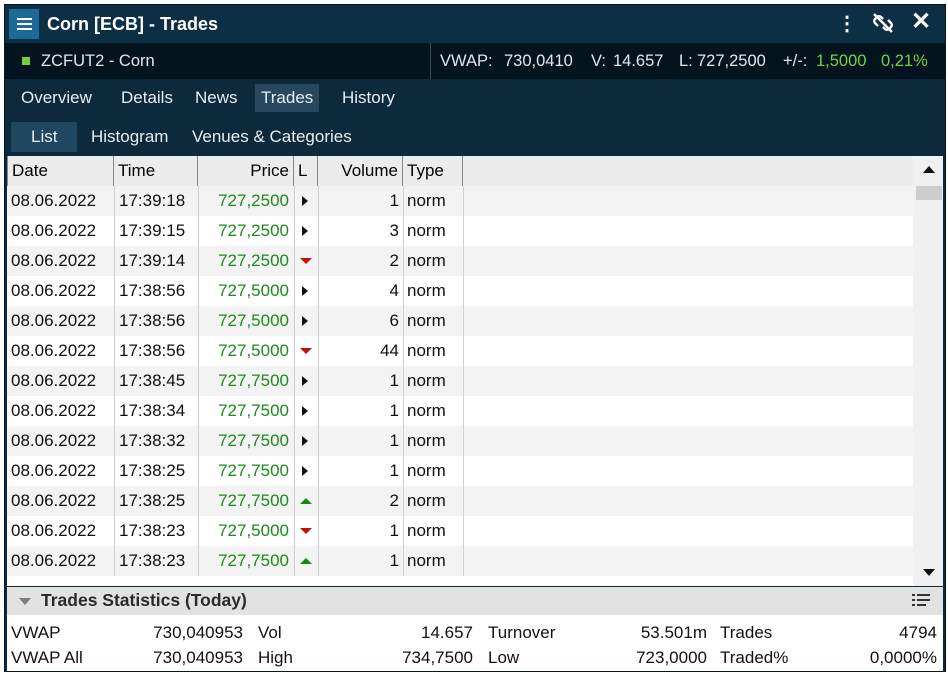  I want to click on table-row: 08.06.2022 17:38:56 727,5000 4 norm, so click(460, 291).